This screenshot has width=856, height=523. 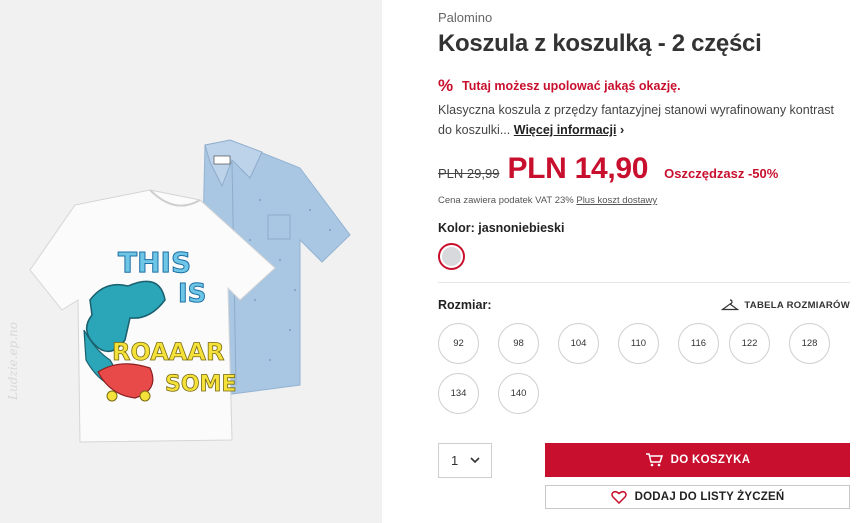 What do you see at coordinates (458, 393) in the screenshot?
I see `size-option-134: 134` at bounding box center [458, 393].